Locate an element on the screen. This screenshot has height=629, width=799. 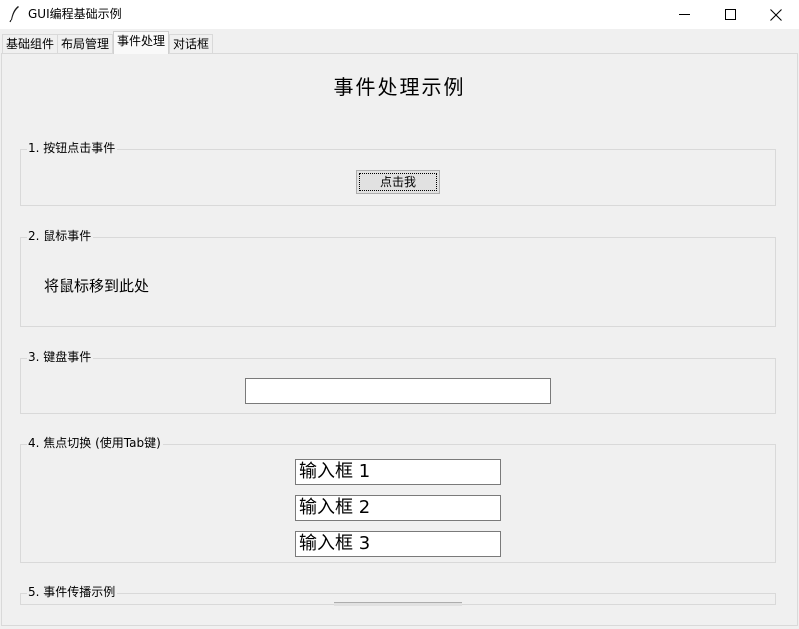
mouse-hover-area: 将鼠标移到此处 is located at coordinates (96, 286).